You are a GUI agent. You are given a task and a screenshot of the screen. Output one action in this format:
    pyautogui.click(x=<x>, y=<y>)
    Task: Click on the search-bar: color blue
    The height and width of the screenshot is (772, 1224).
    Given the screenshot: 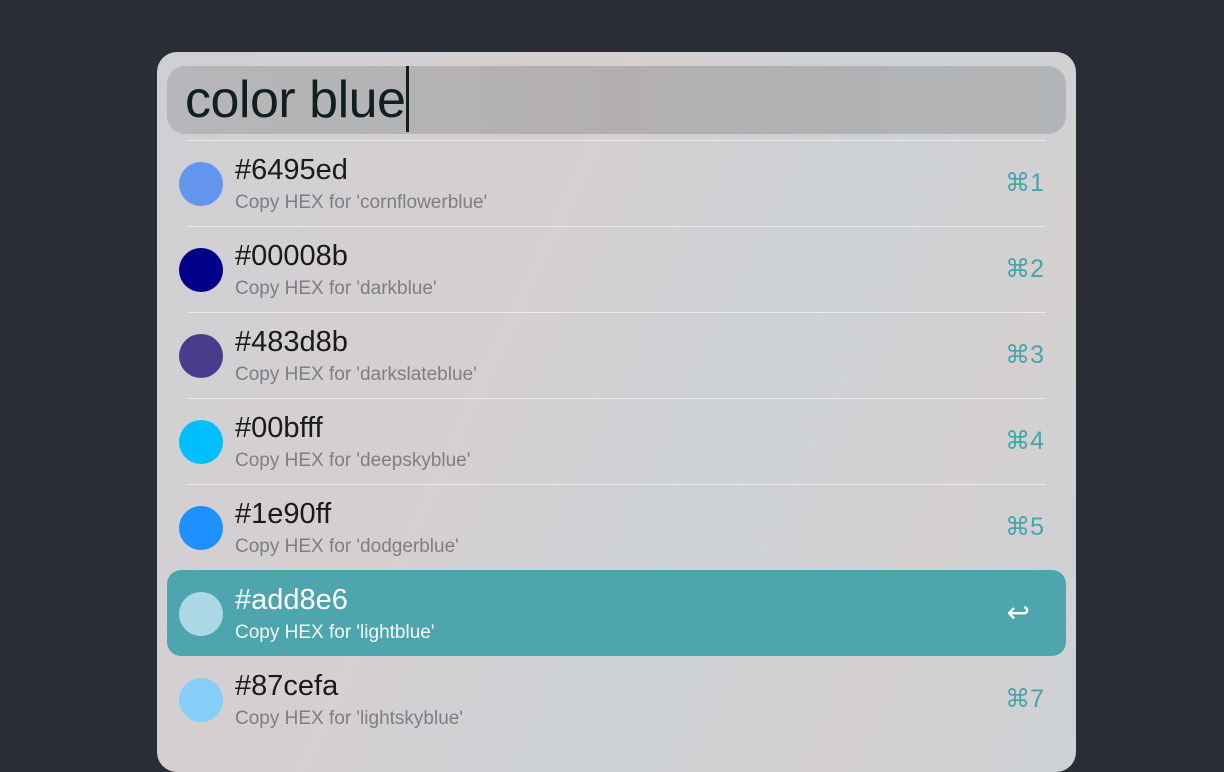 What is the action you would take?
    pyautogui.click(x=616, y=100)
    